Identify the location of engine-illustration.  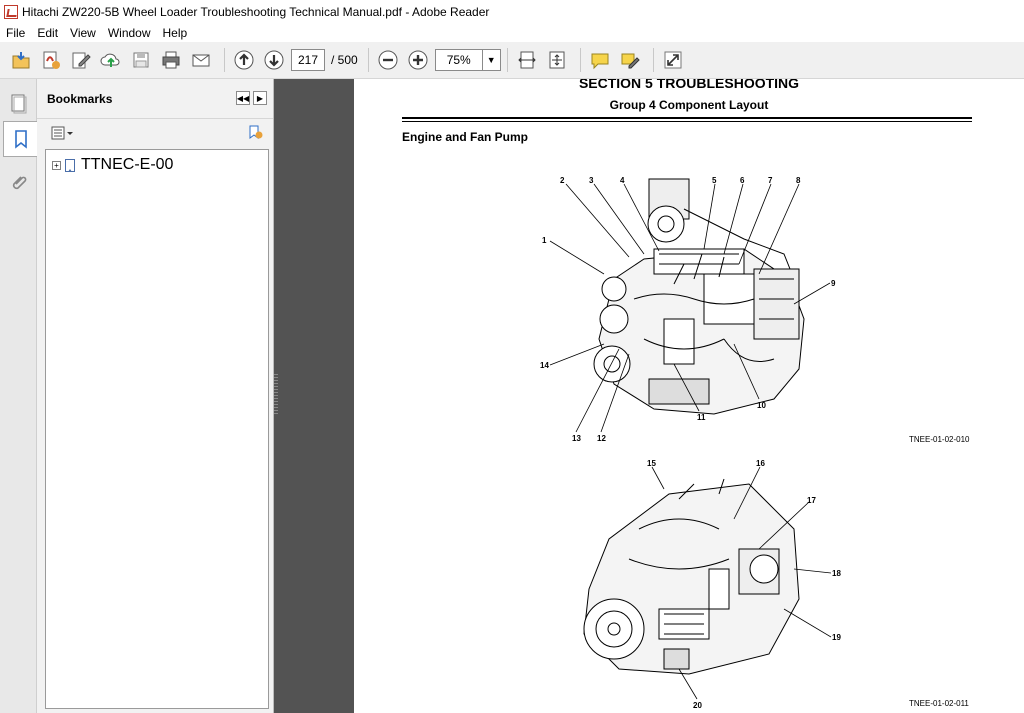
(699, 296).